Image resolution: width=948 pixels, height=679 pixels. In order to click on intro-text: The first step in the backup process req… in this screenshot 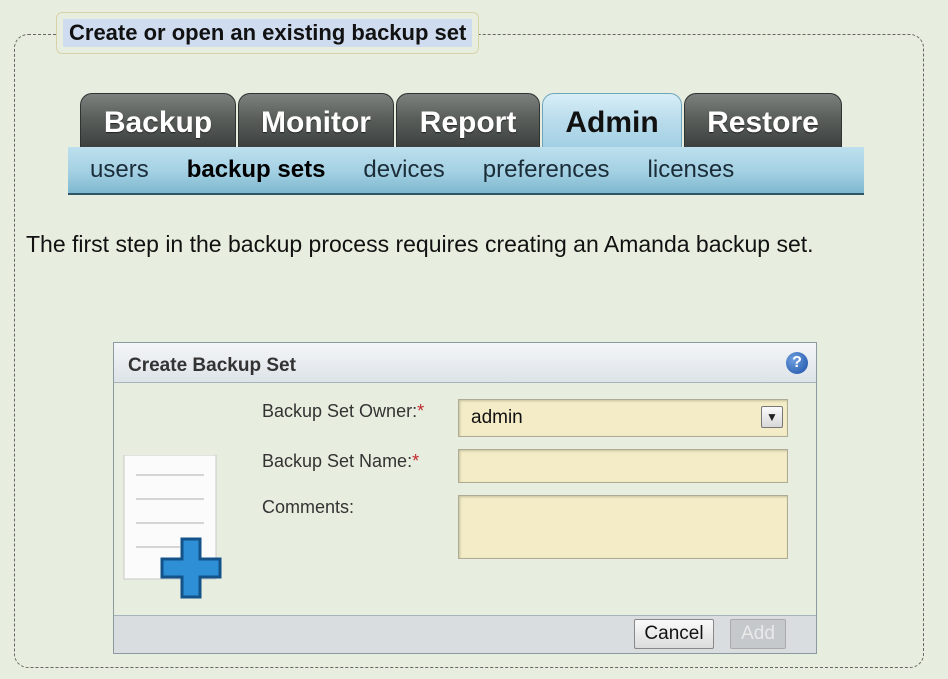, I will do `click(420, 244)`.